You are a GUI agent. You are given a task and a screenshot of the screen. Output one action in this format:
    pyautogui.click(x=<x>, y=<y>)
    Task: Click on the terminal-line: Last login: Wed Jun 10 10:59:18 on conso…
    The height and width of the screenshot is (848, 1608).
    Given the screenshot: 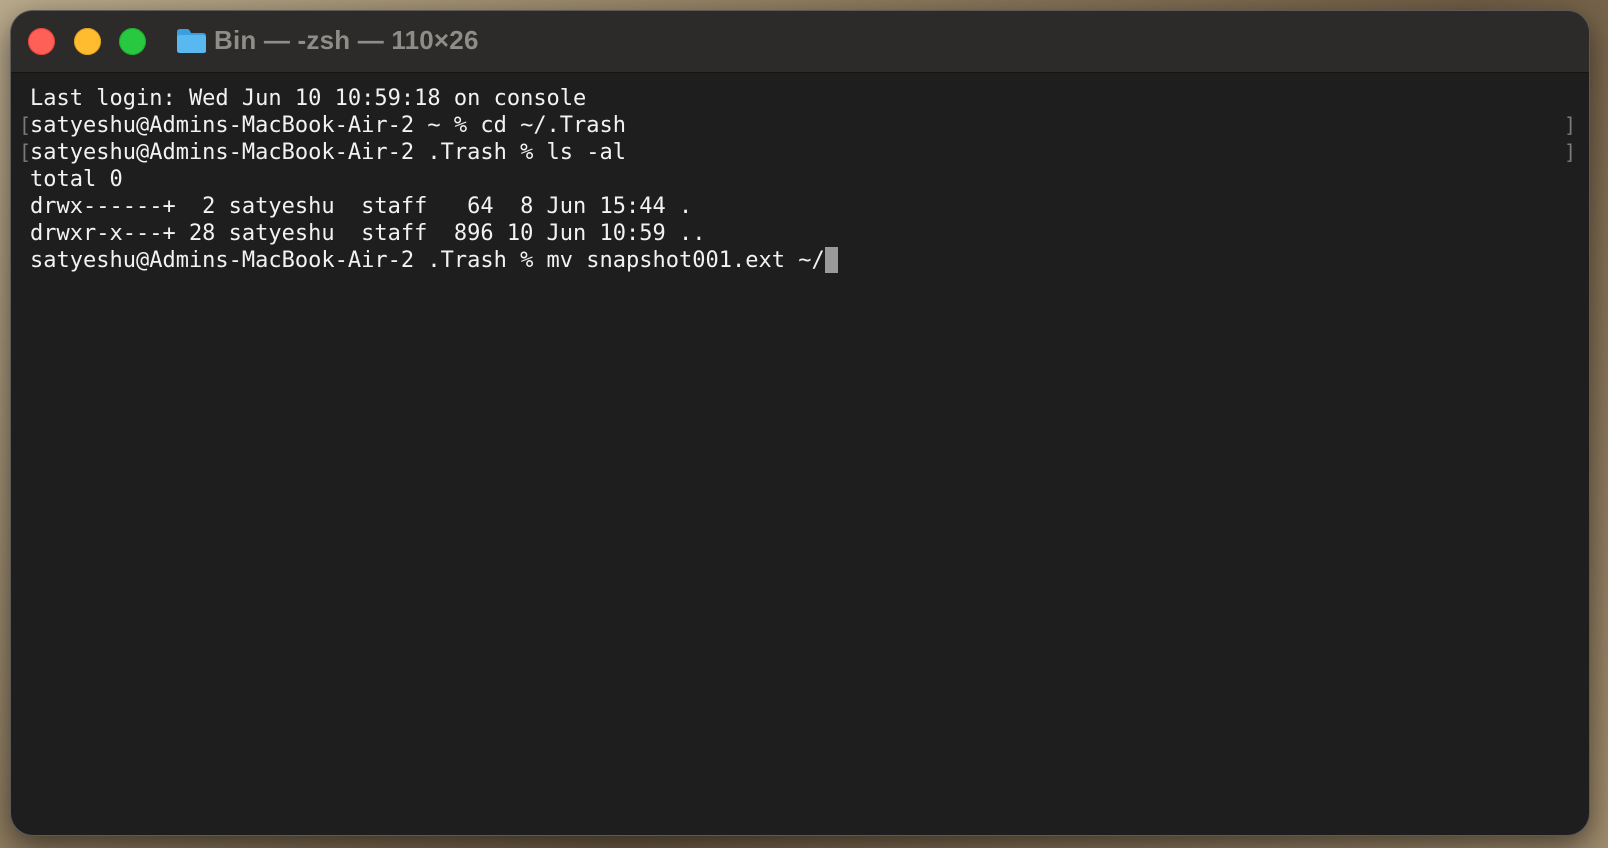 What is the action you would take?
    pyautogui.click(x=308, y=98)
    